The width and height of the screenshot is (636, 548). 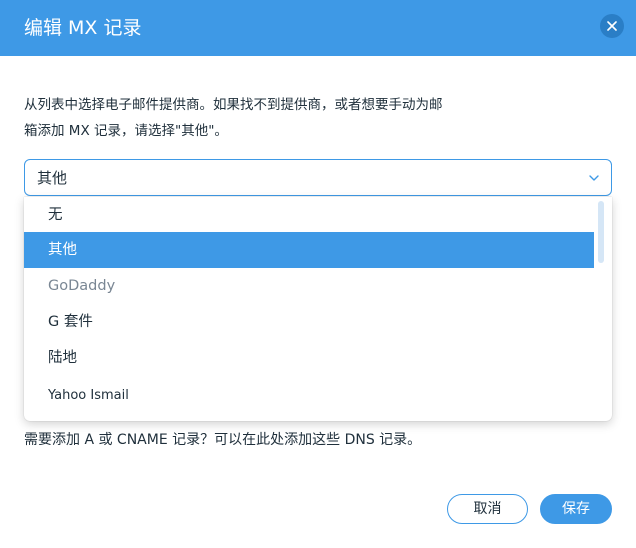 I want to click on dialog-header: 编辑 MX 记录, so click(x=318, y=28).